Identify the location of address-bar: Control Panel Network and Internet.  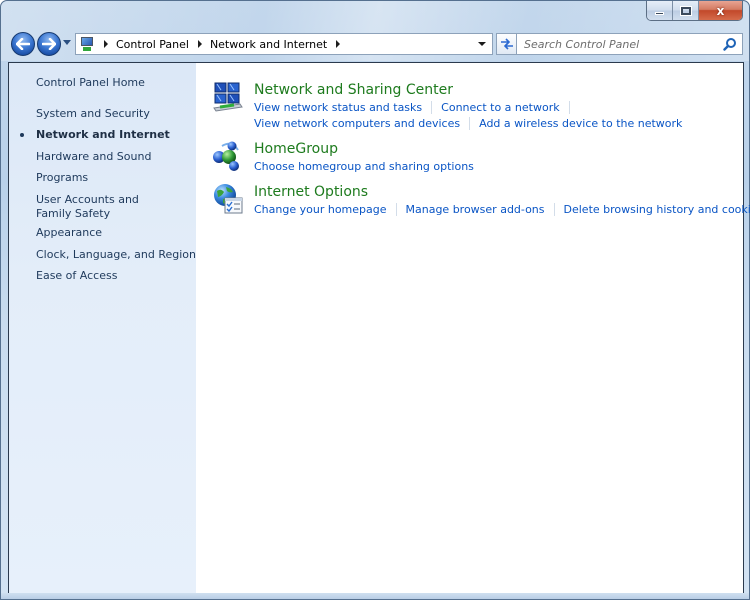
(284, 44).